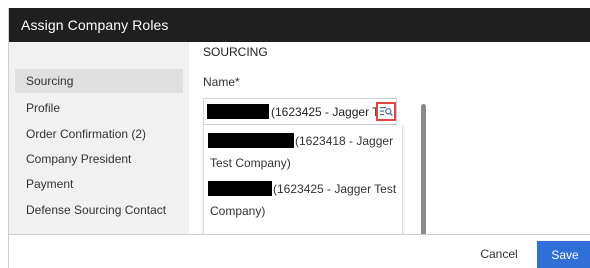 The height and width of the screenshot is (268, 590). I want to click on sidebar-item-payment: Payment, so click(99, 184).